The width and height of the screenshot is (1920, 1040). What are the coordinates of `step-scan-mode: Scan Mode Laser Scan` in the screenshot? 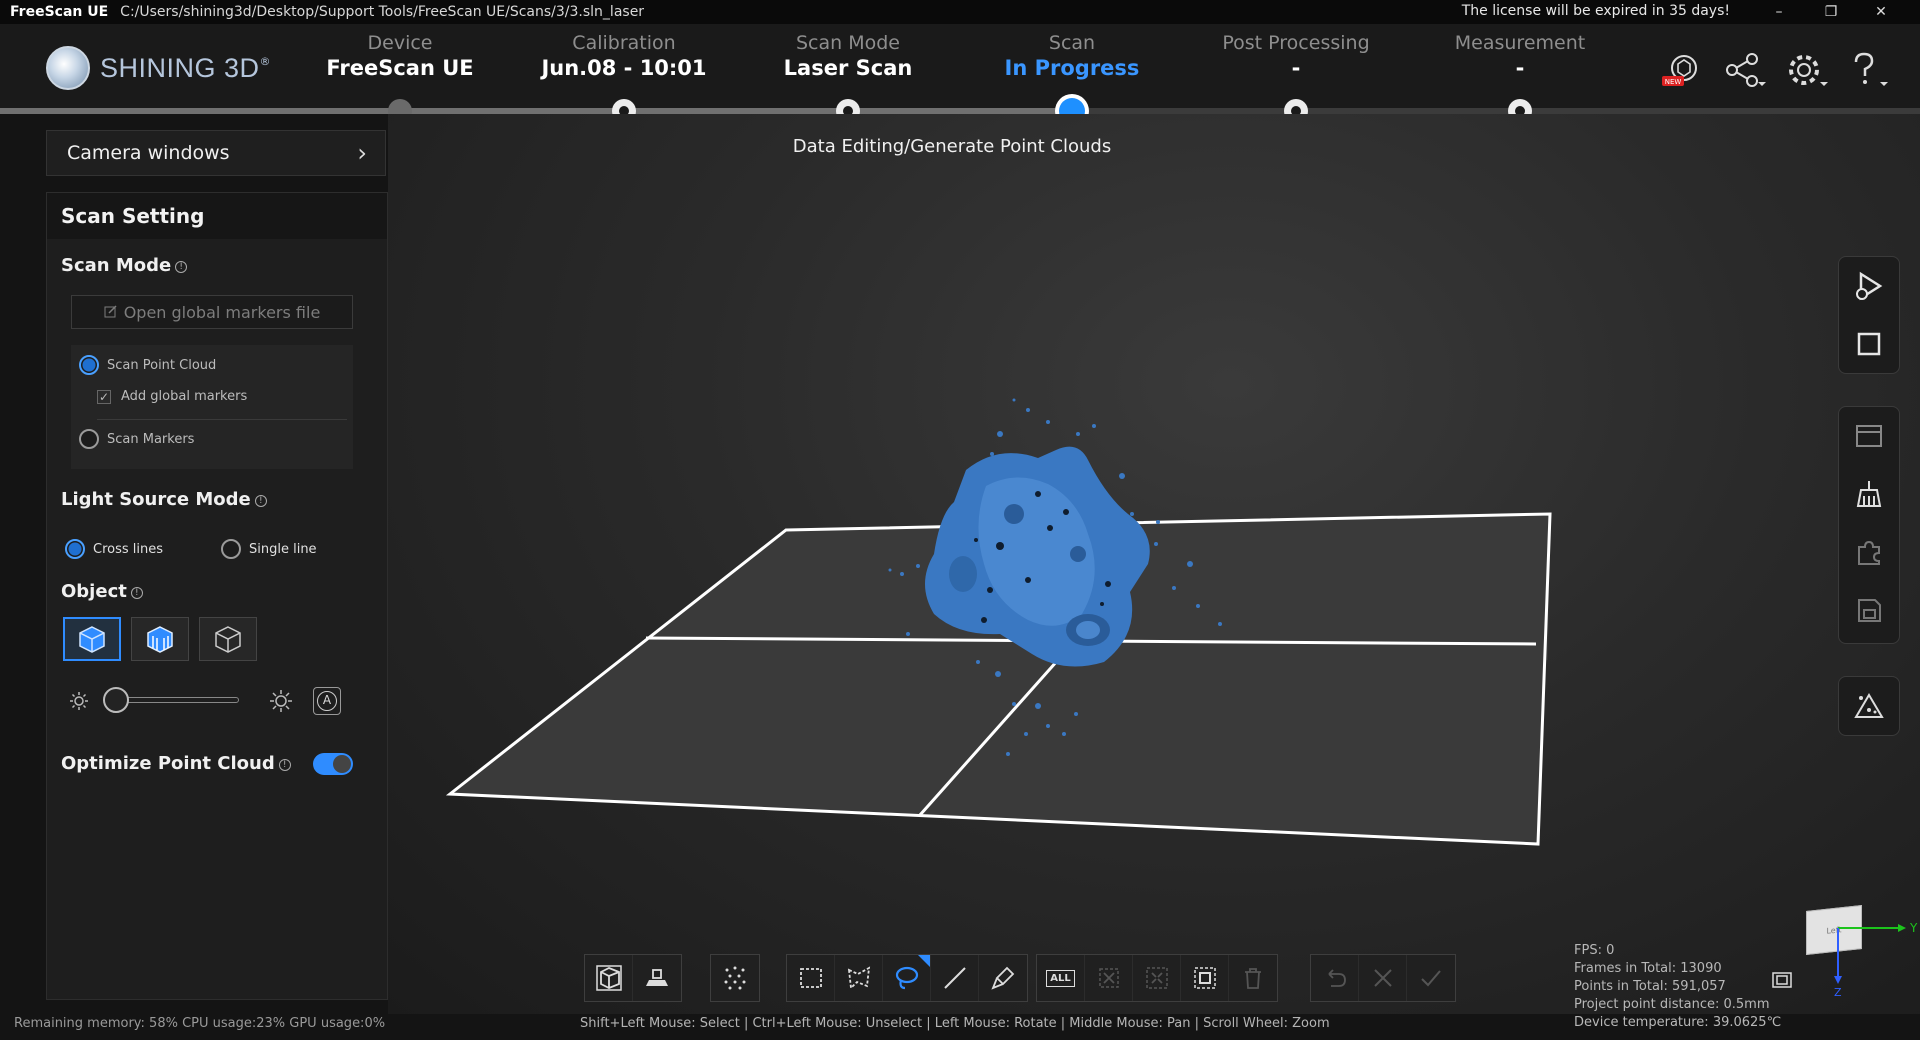 It's located at (848, 56).